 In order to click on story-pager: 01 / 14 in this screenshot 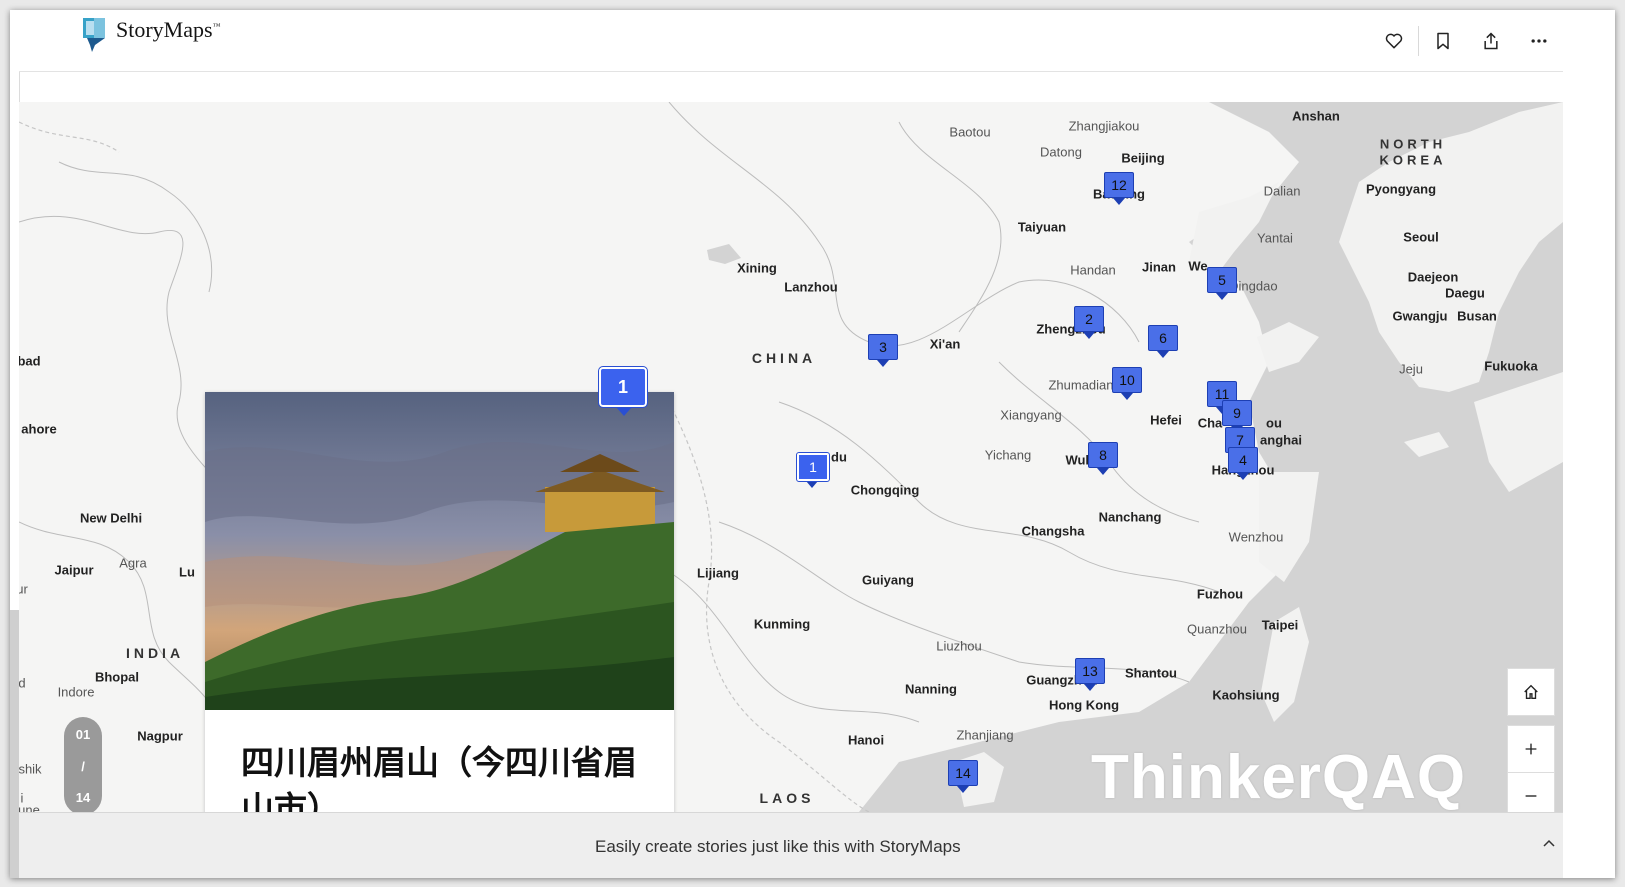, I will do `click(83, 764)`.